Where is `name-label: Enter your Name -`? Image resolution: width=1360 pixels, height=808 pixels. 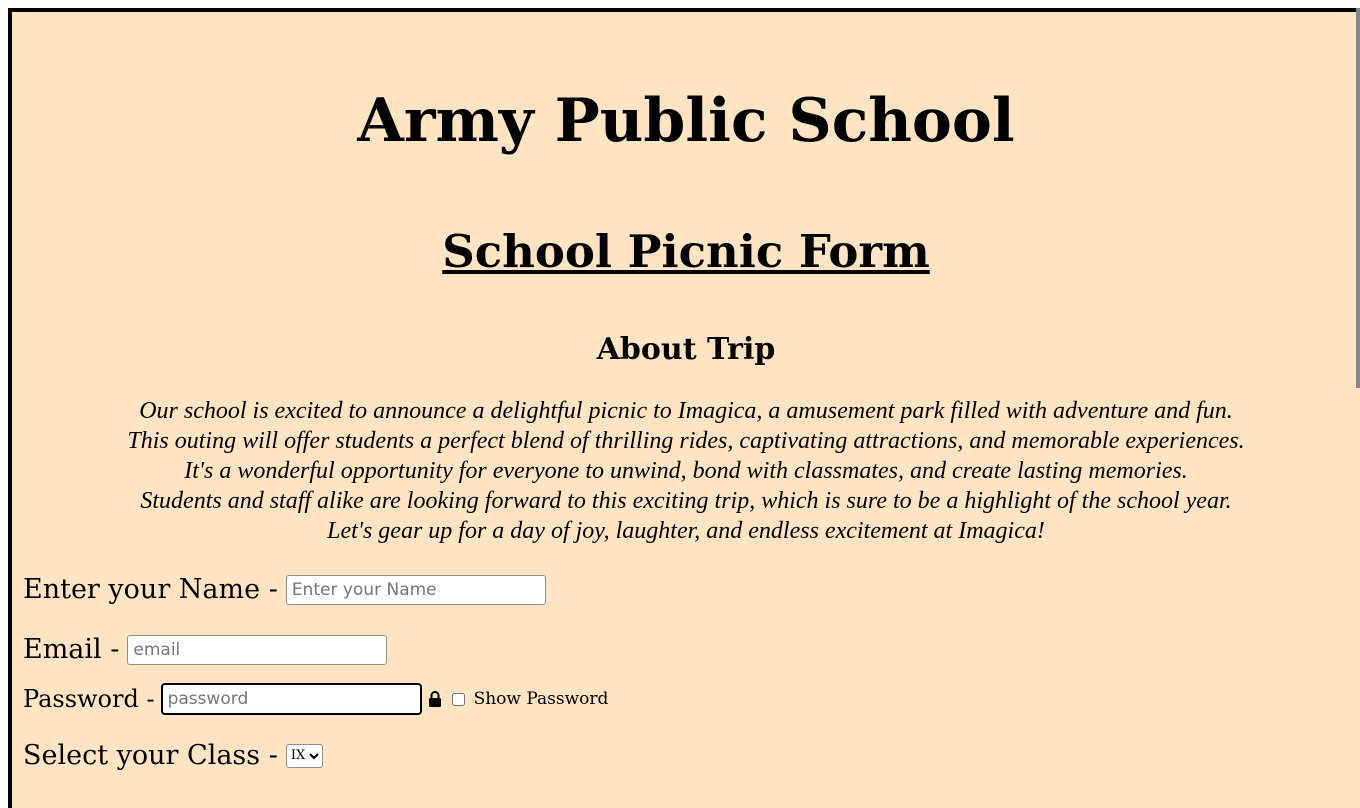
name-label: Enter your Name - is located at coordinates (150, 589).